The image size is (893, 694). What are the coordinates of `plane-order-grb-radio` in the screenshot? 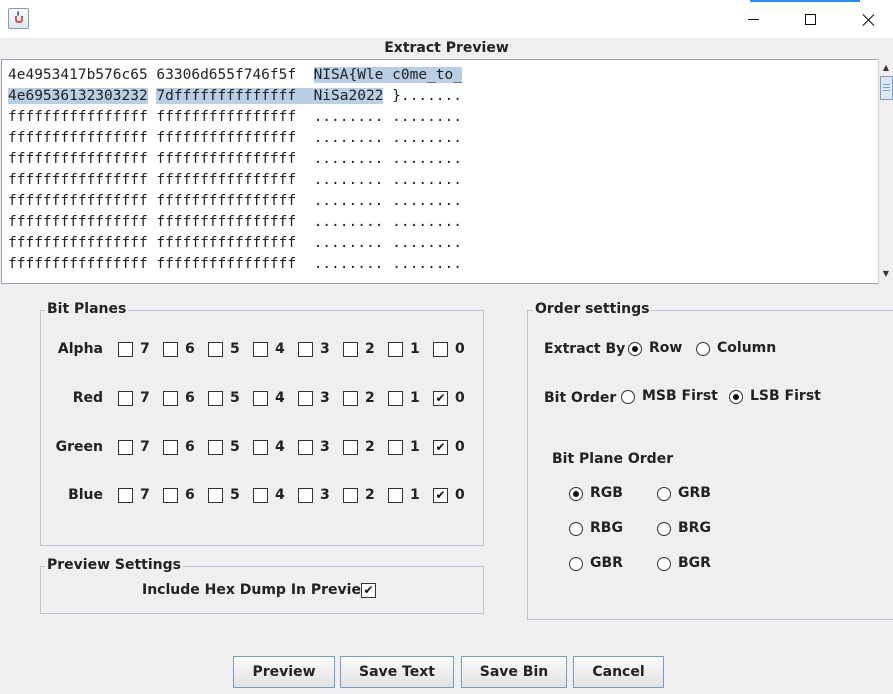 It's located at (664, 494).